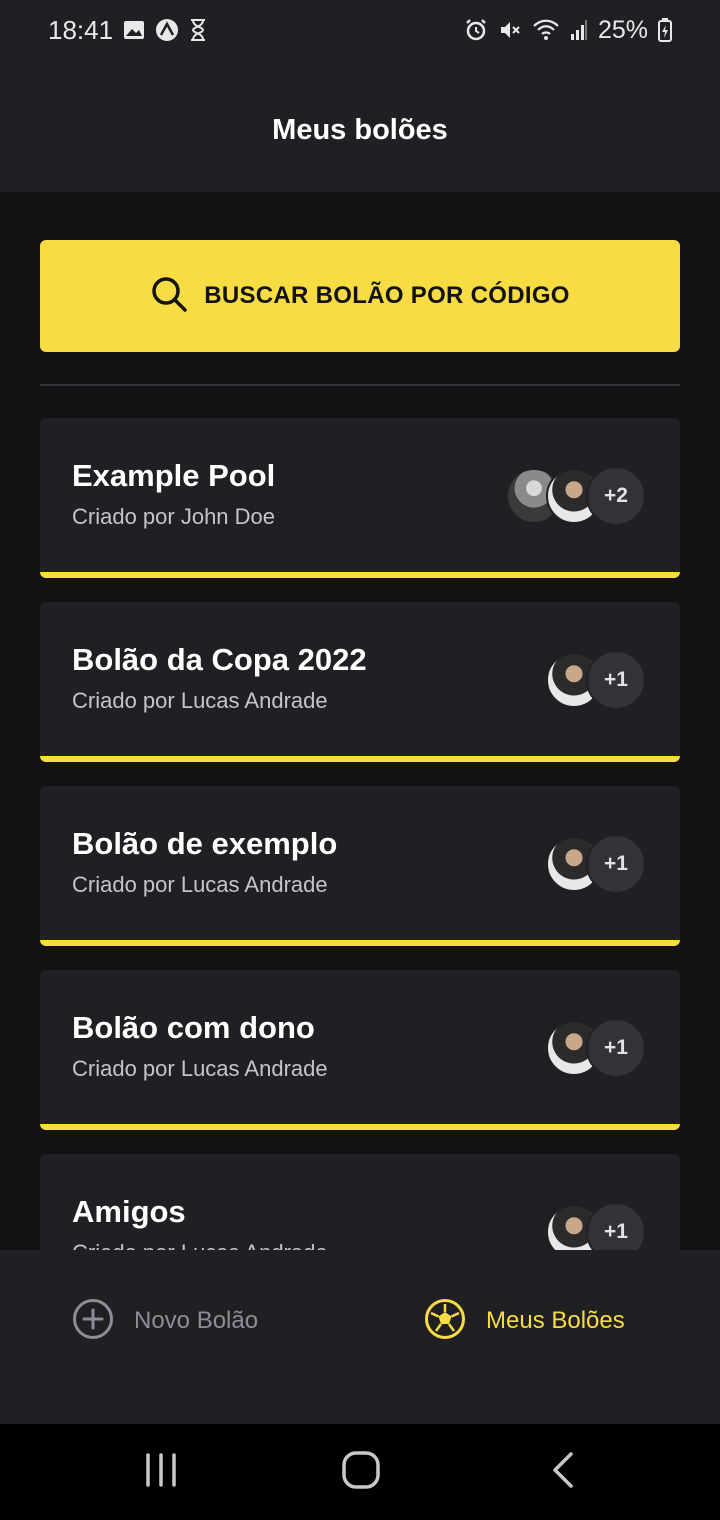  I want to click on soccer-ball-icon, so click(445, 1321).